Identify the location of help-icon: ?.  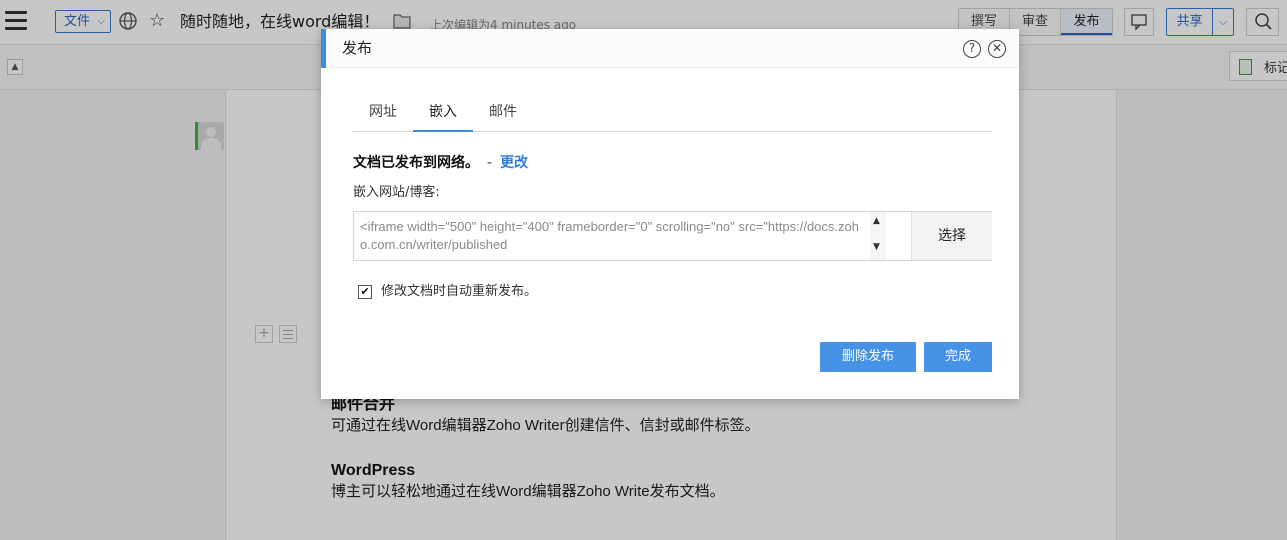
(972, 49).